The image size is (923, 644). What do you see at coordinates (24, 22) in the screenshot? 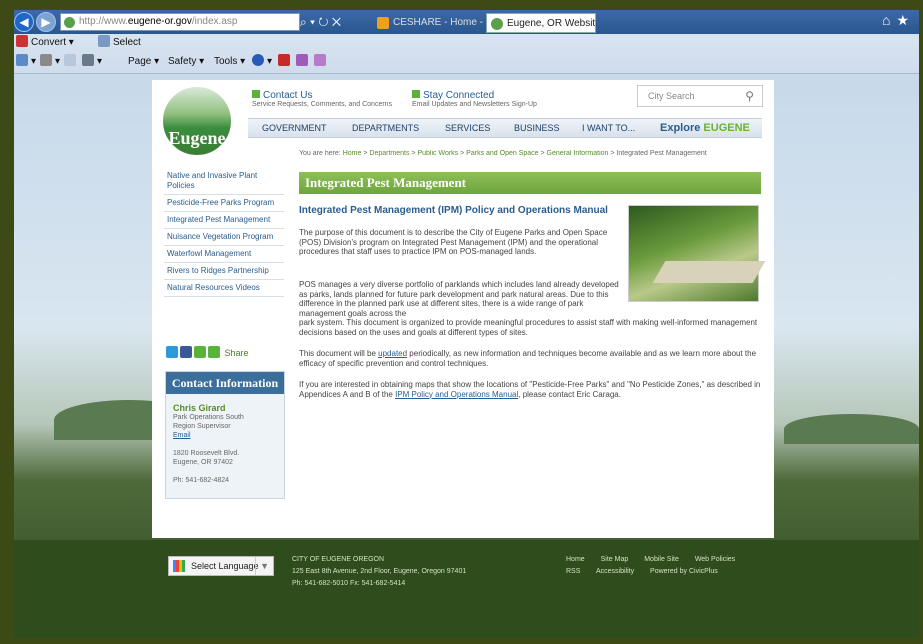
I see `back-icon: ◀` at bounding box center [24, 22].